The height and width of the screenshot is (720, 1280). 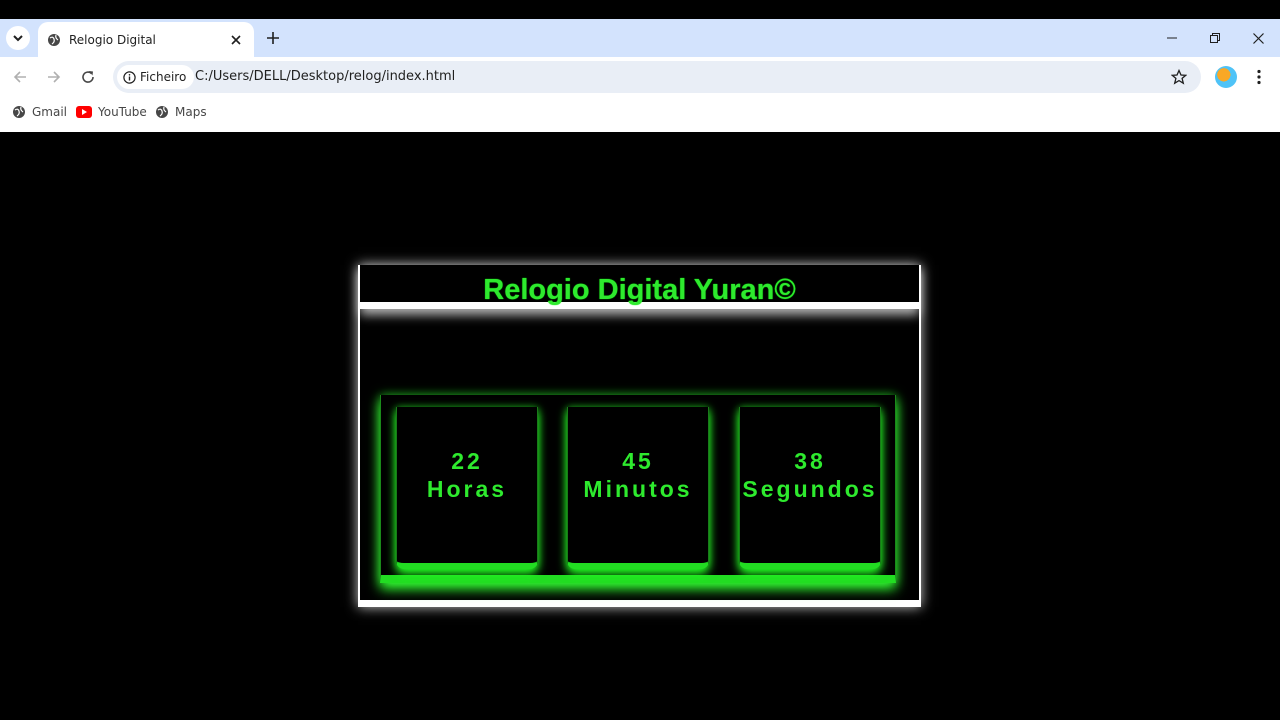 I want to click on arrow-left-icon, so click(x=19, y=77).